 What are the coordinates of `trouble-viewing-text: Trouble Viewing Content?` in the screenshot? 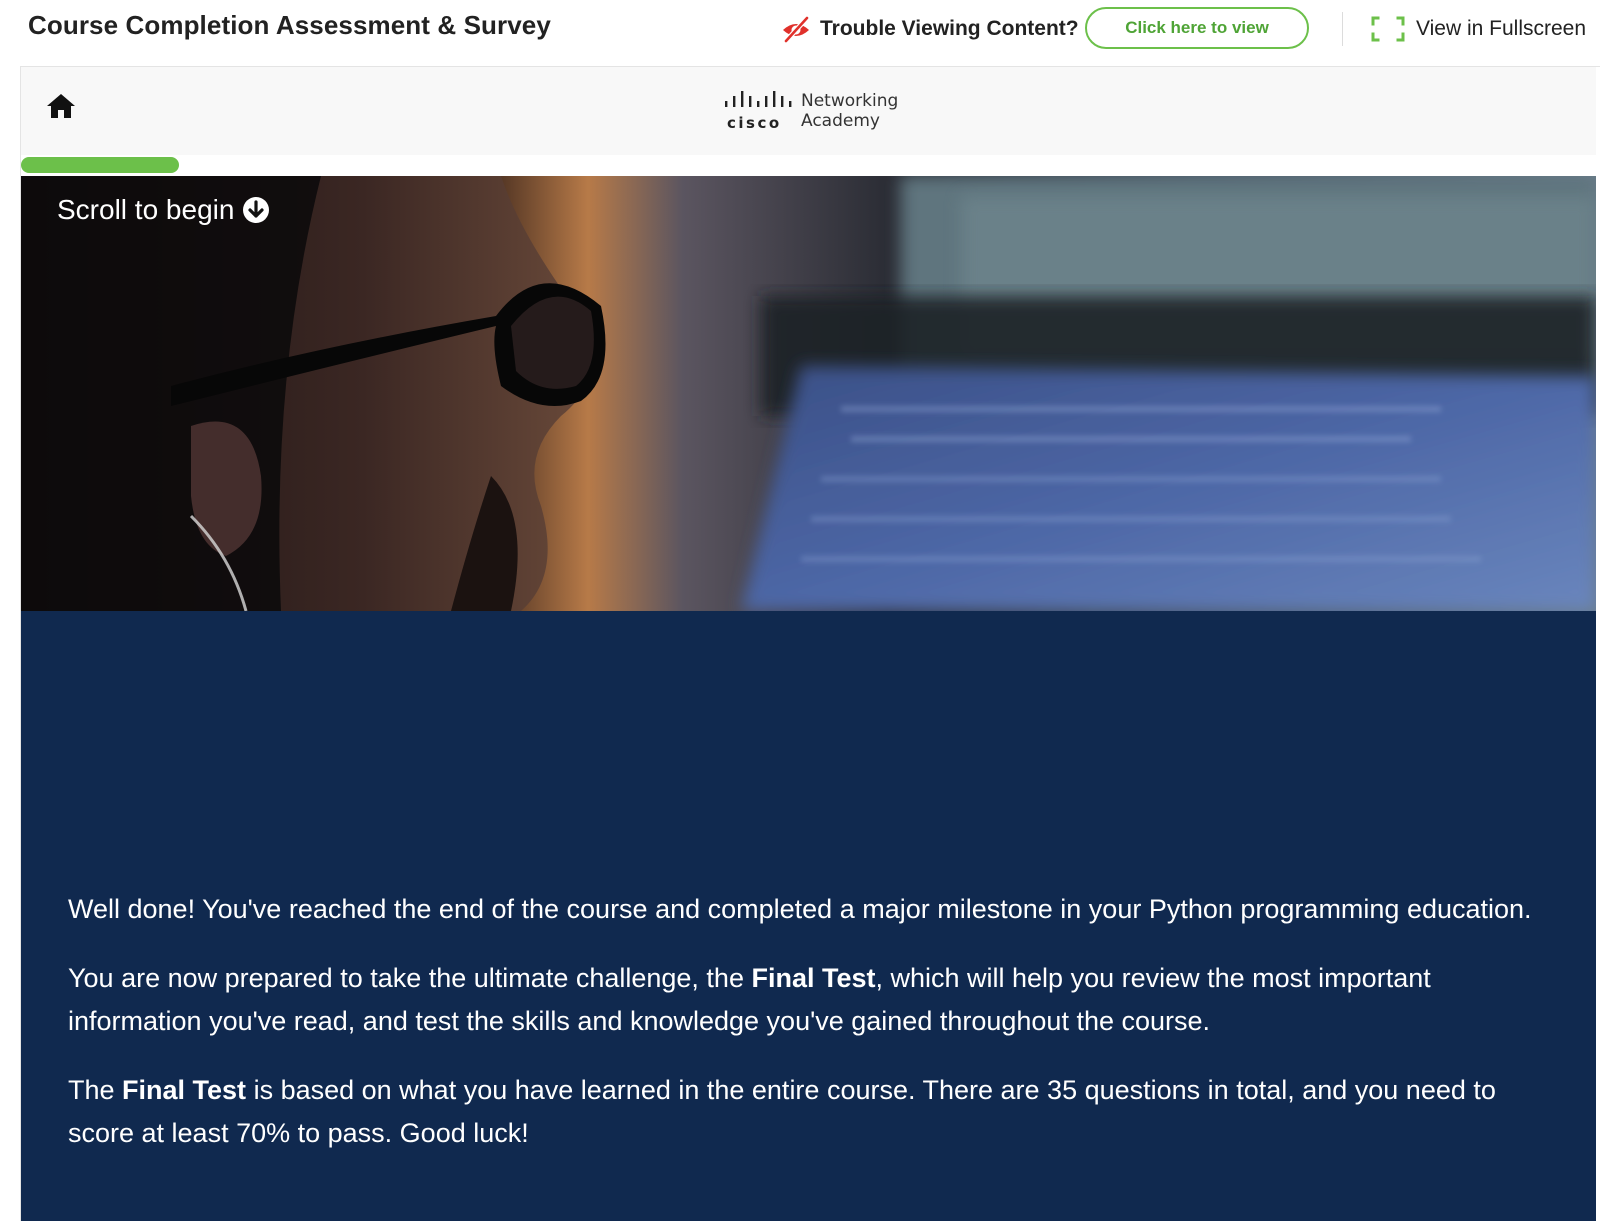 It's located at (949, 28).